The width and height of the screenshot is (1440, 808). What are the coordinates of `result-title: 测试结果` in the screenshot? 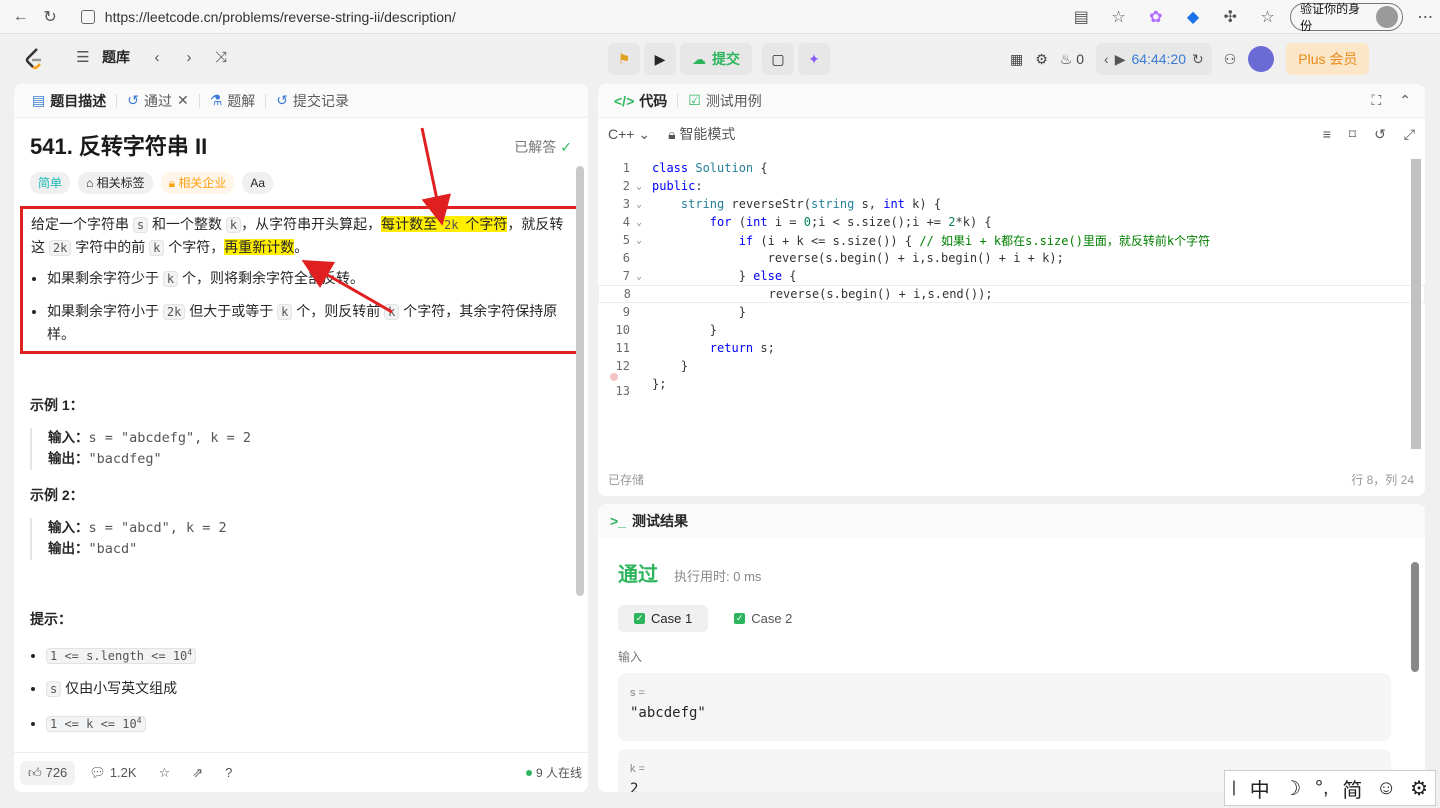 It's located at (660, 521).